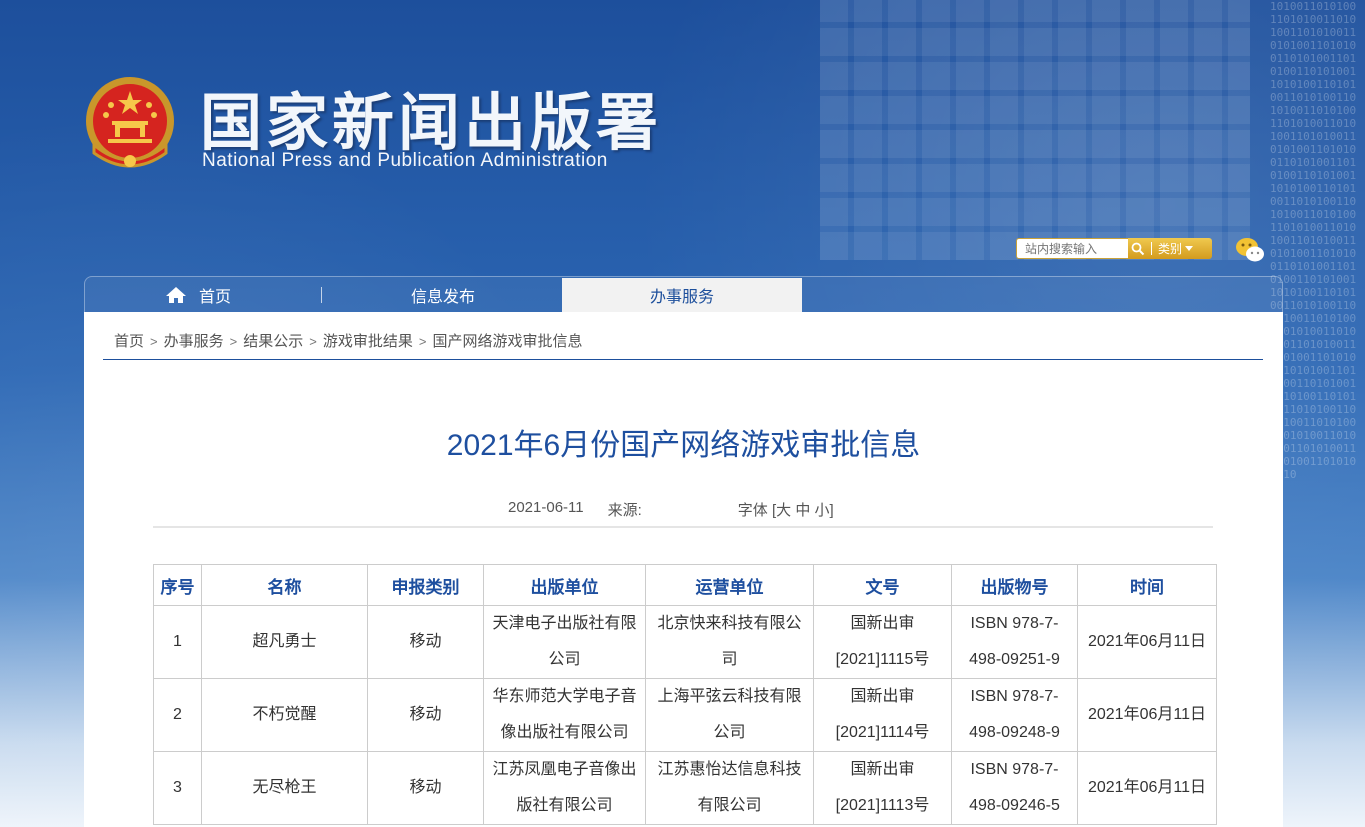 This screenshot has height=827, width=1365. What do you see at coordinates (130, 123) in the screenshot?
I see `national-emblem-logo` at bounding box center [130, 123].